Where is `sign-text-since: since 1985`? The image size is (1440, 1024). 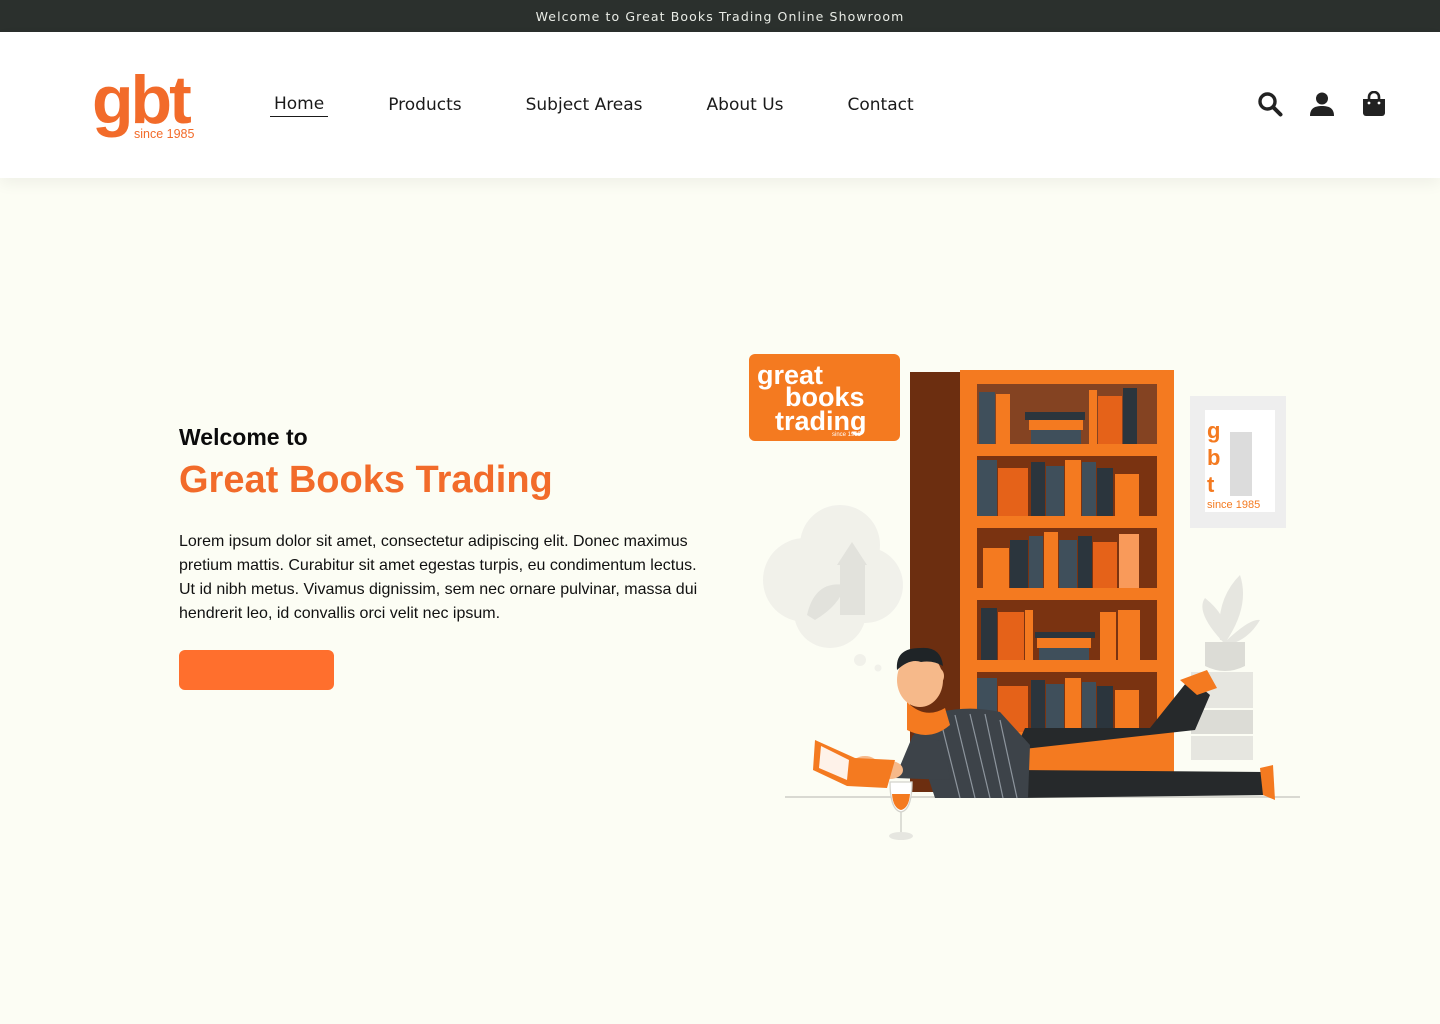
sign-text-since: since 1985 is located at coordinates (847, 435).